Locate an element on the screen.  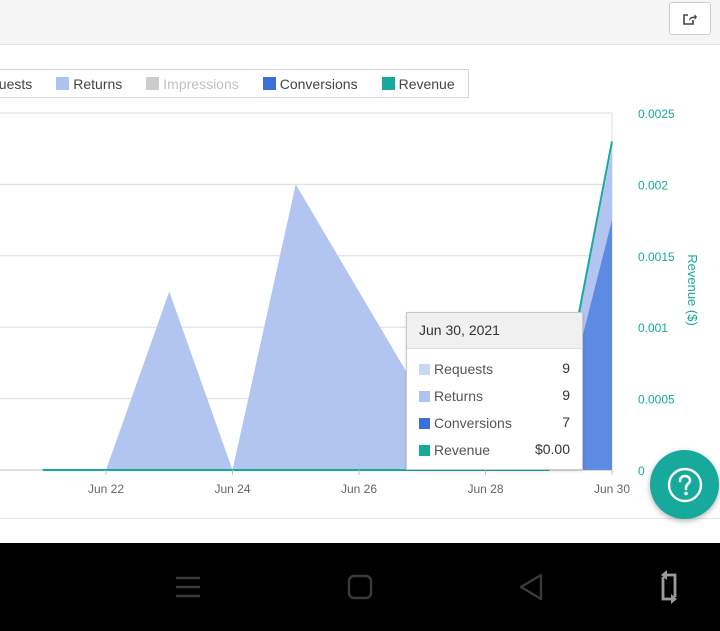
tooltip-value: $0.00 is located at coordinates (552, 449).